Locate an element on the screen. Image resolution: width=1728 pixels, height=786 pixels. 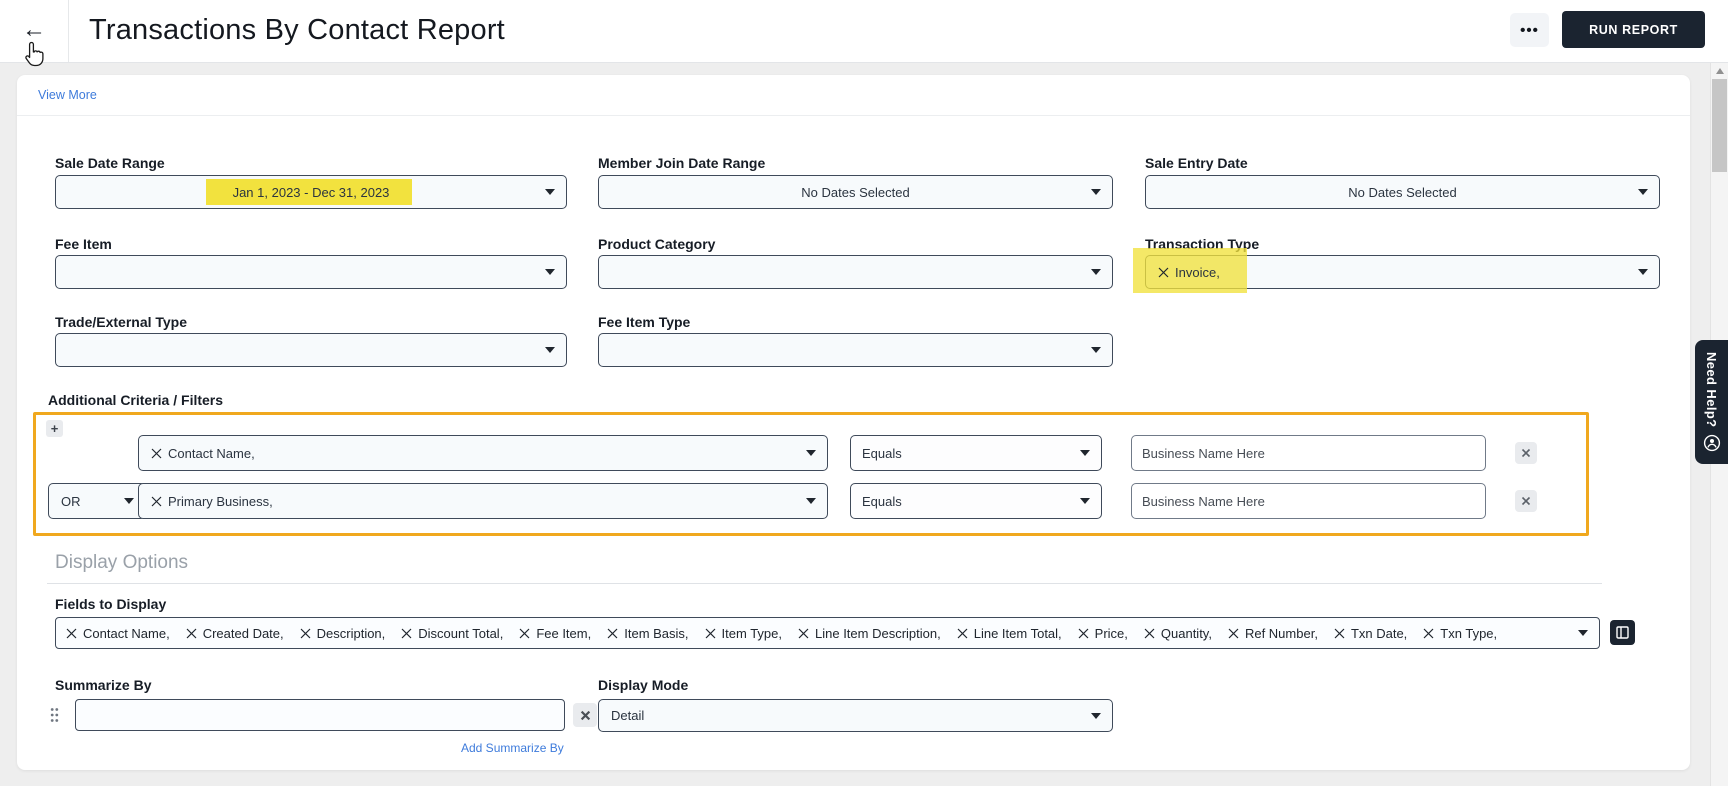
field-chip: Txn Type, is located at coordinates (1460, 633).